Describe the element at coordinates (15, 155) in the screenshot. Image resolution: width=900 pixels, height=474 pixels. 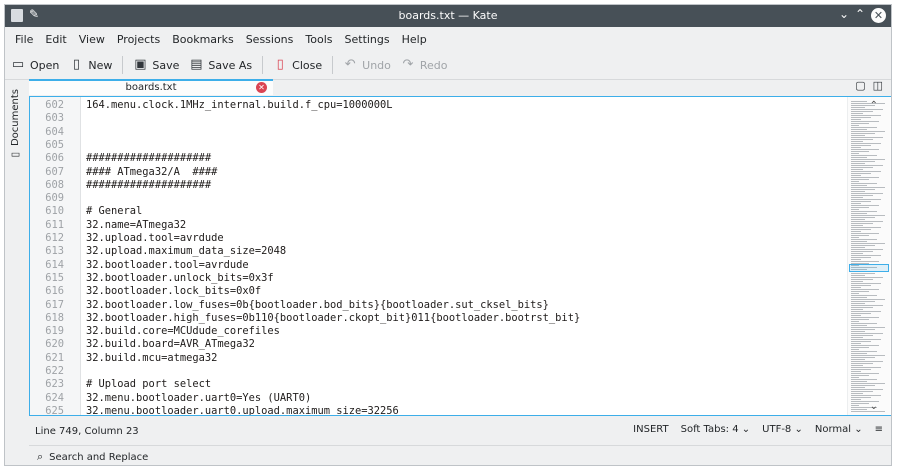
I see `documents-icon: ▭` at that location.